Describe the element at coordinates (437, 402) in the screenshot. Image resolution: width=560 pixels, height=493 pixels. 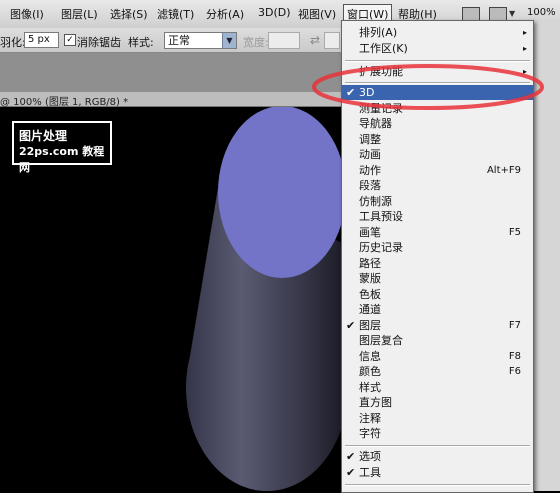
I see `menu-item-histogram: 直方图` at that location.